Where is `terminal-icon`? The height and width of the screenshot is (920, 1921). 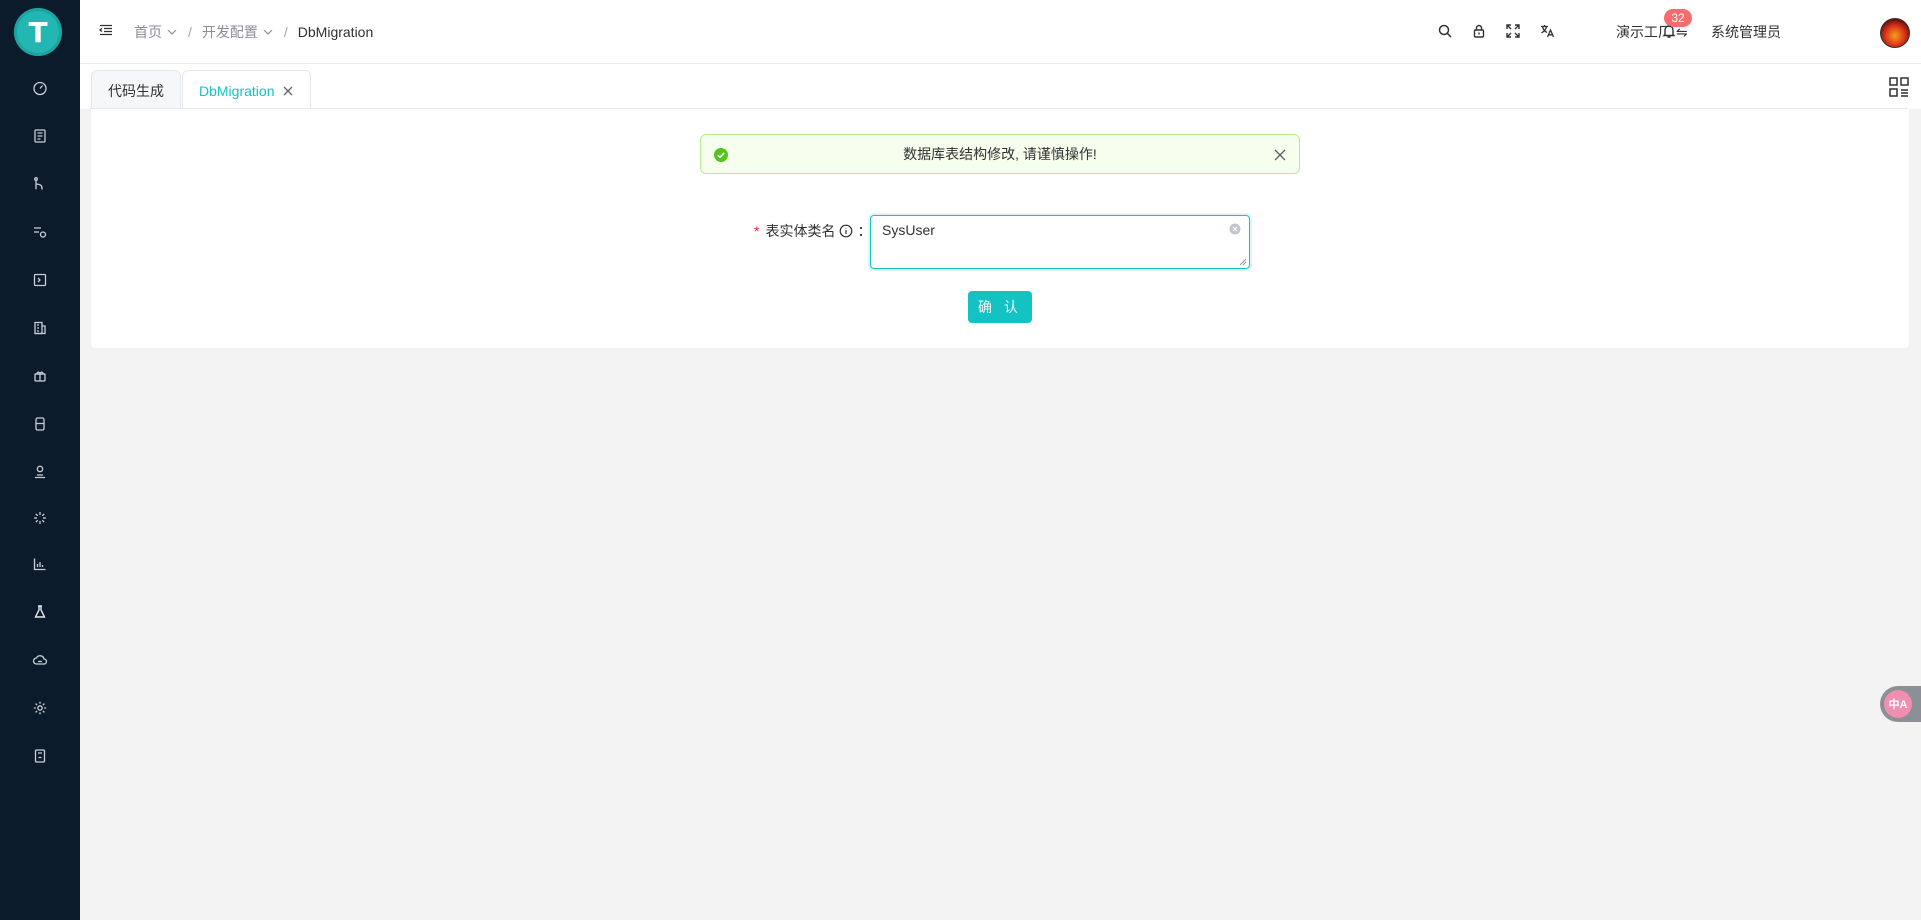
terminal-icon is located at coordinates (40, 280).